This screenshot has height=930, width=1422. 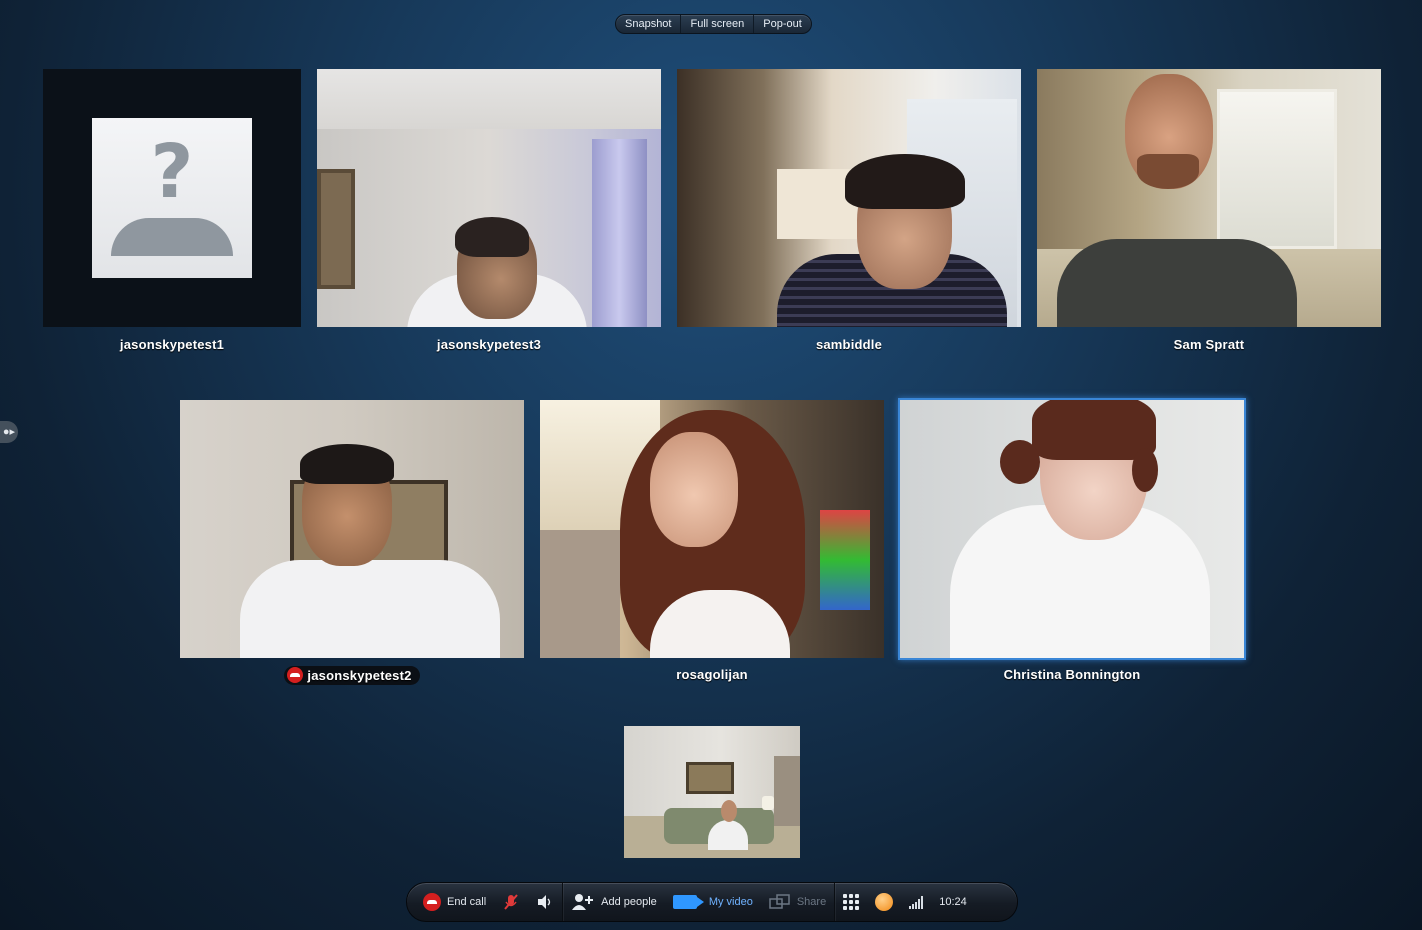 What do you see at coordinates (352, 529) in the screenshot?
I see `participant-video-jasonskypetest2` at bounding box center [352, 529].